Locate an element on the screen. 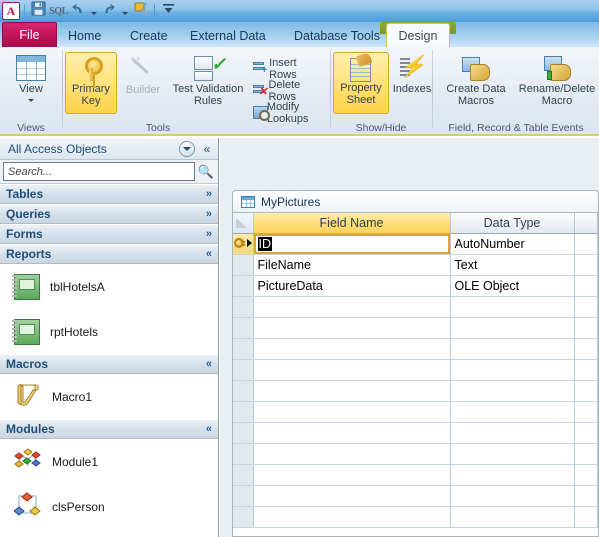 This screenshot has height=537, width=599. nav-group-modules: Modules « is located at coordinates (109, 429).